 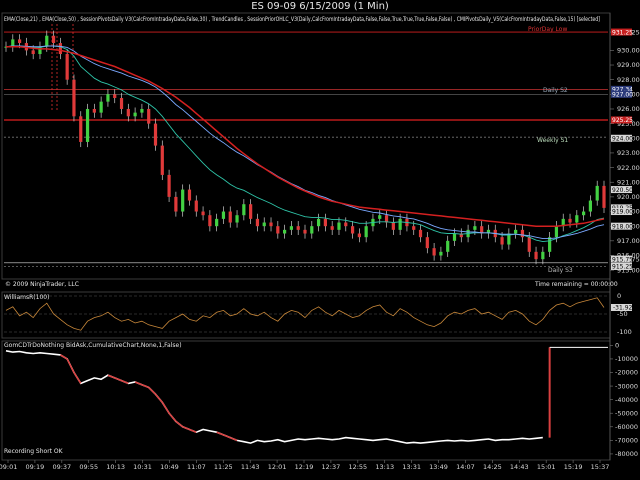 I want to click on delta-tick-label: -50000, so click(x=626, y=413).